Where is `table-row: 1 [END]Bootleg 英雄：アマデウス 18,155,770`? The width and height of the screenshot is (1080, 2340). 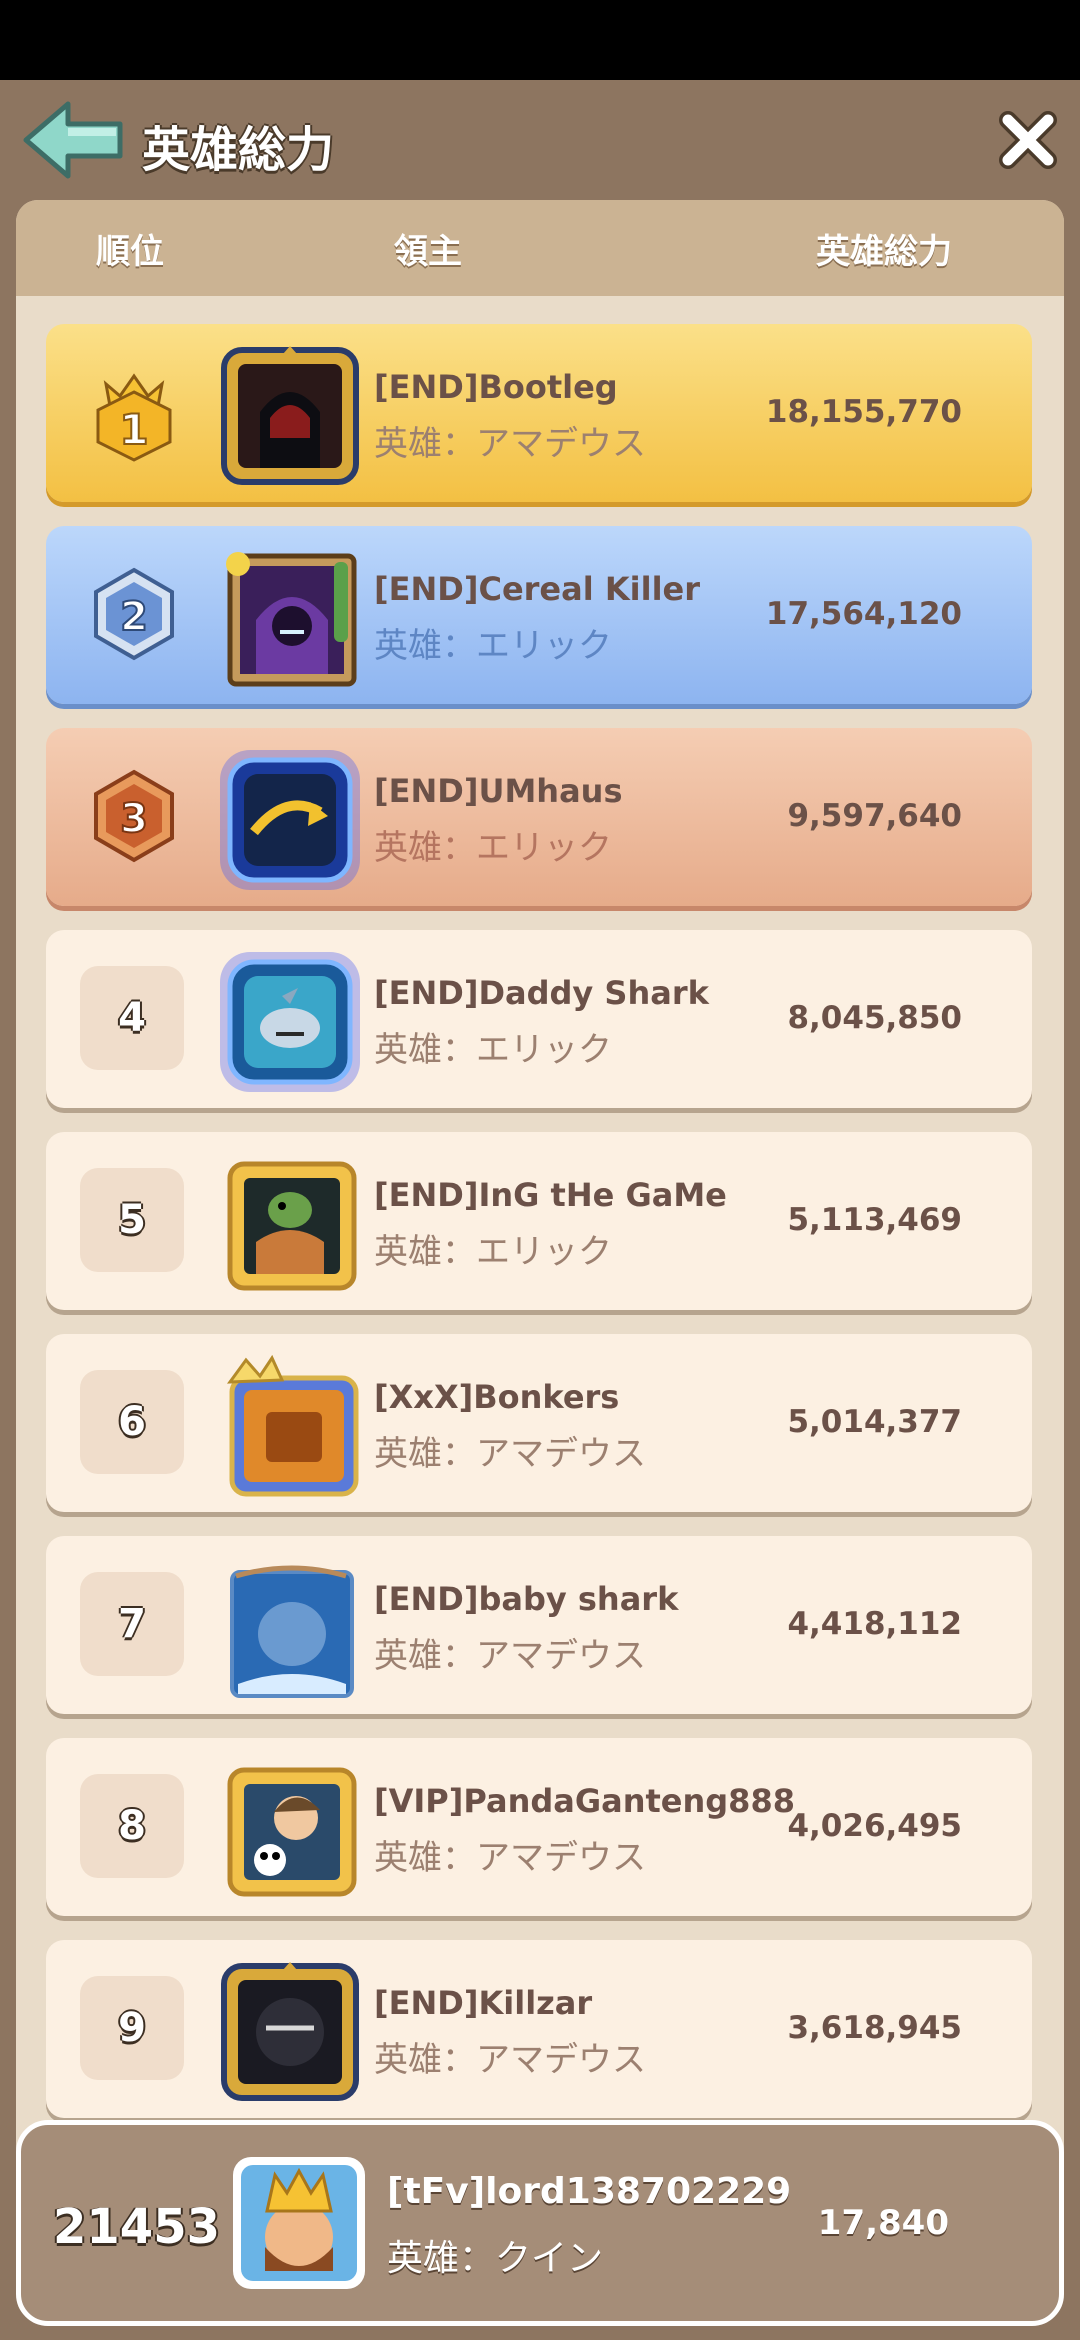 table-row: 1 [END]Bootleg 英雄：アマデウス 18,155,770 is located at coordinates (539, 413).